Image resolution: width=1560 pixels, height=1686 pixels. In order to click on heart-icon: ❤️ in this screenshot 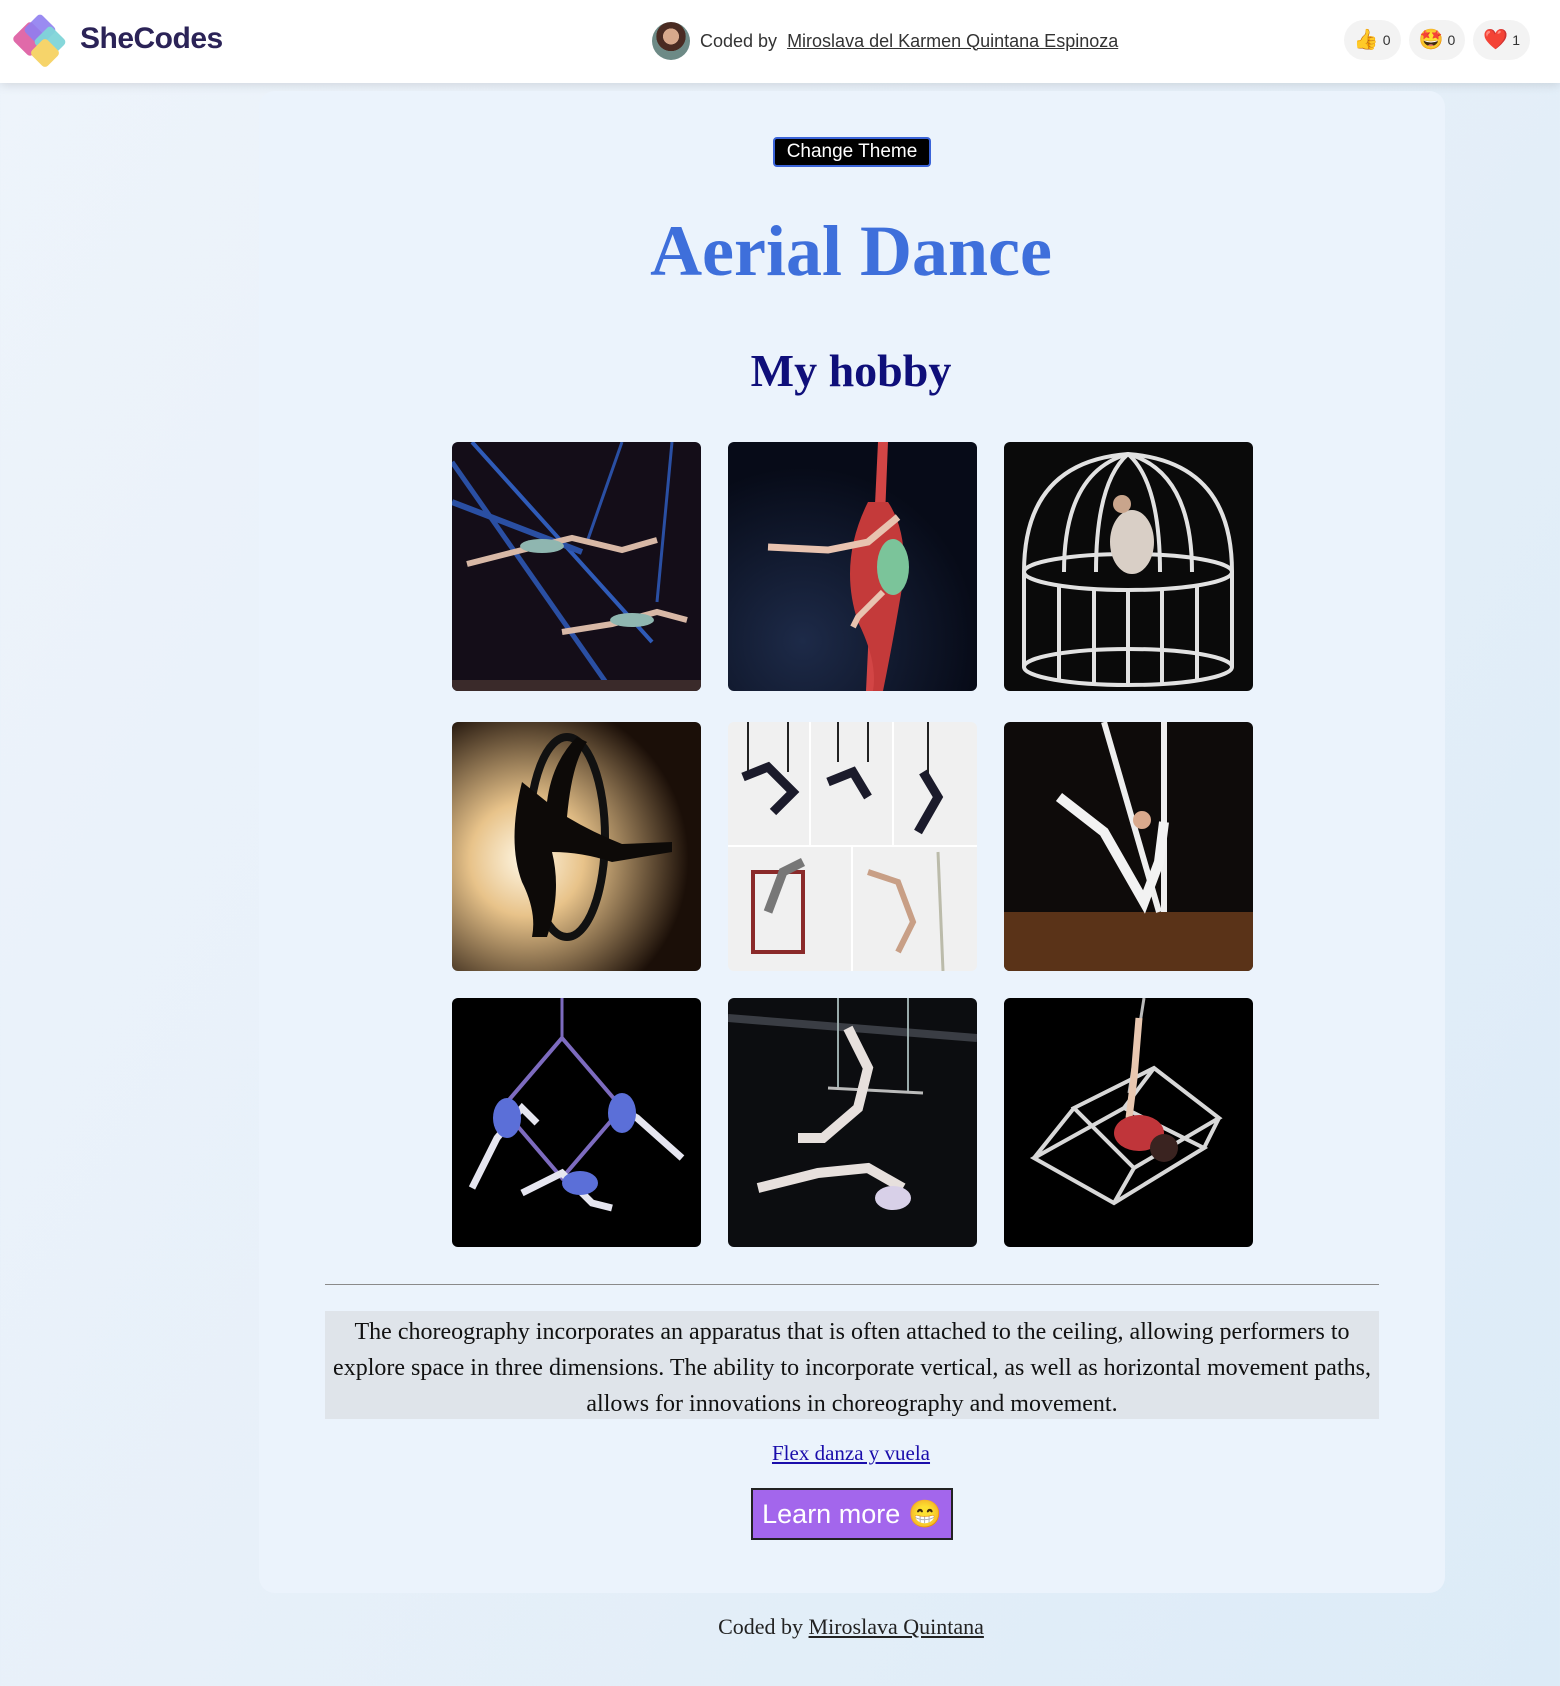, I will do `click(1496, 40)`.